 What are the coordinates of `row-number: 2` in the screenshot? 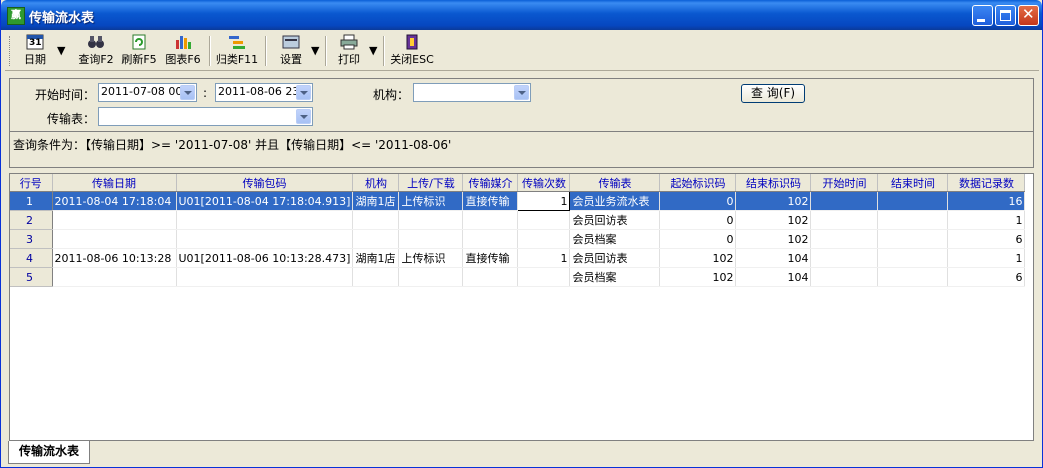 It's located at (31, 220).